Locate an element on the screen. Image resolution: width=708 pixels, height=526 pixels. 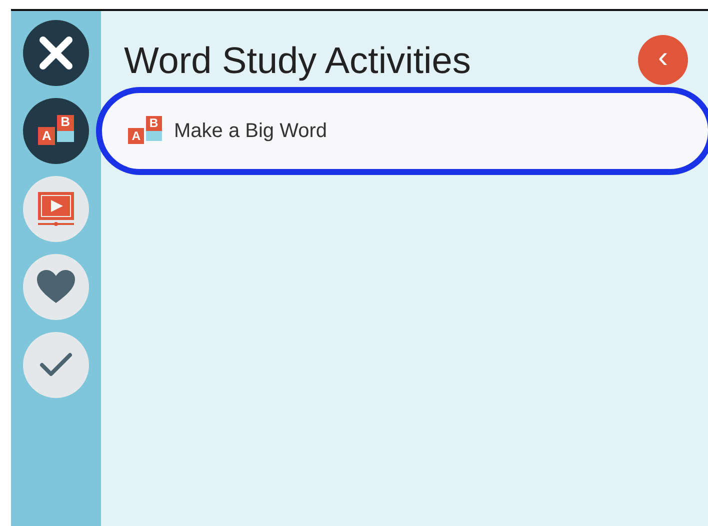
video-player-icon is located at coordinates (56, 209).